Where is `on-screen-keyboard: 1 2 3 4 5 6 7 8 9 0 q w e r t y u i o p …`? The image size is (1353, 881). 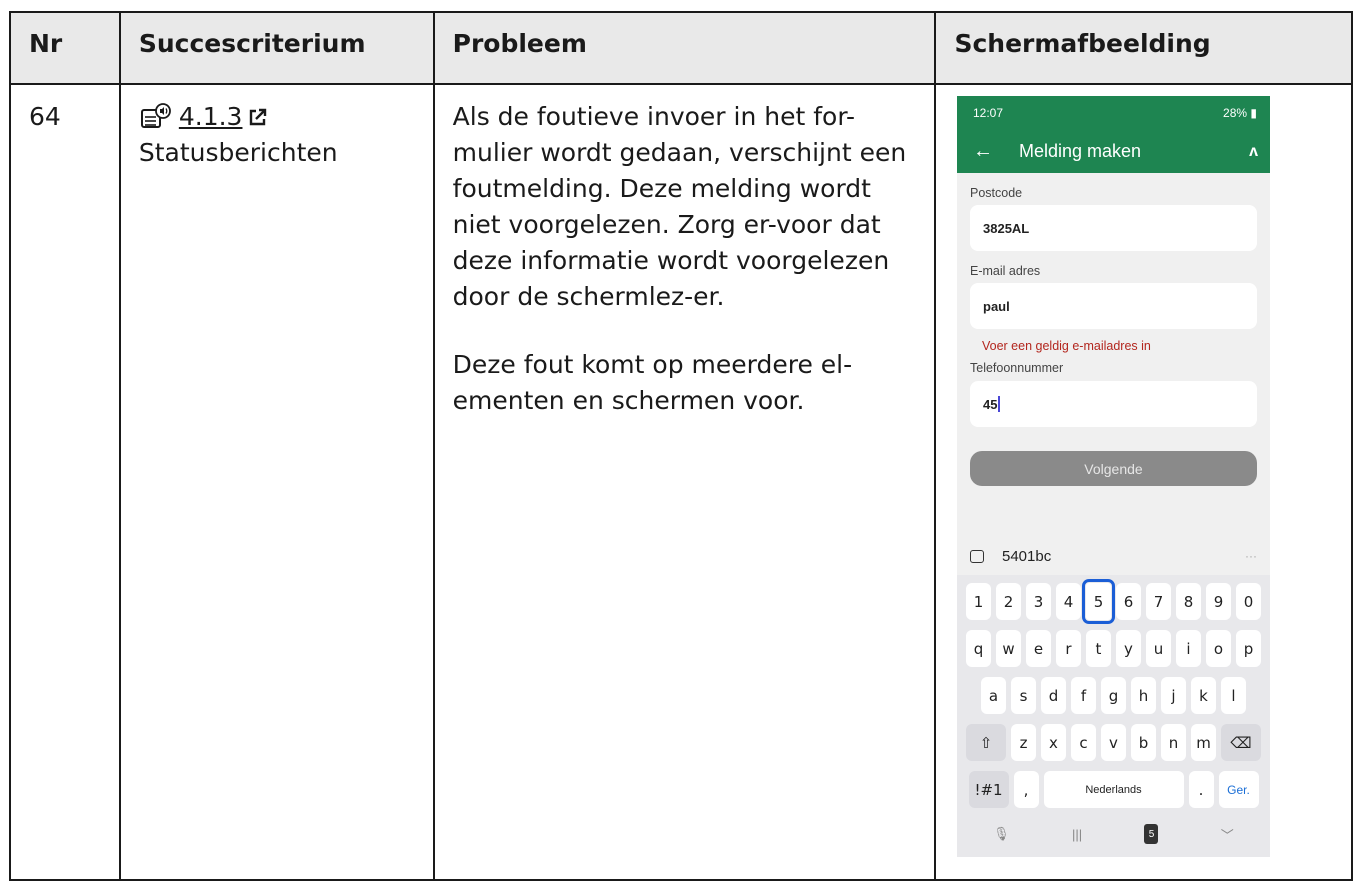 on-screen-keyboard: 1 2 3 4 5 6 7 8 9 0 q w e r t y u i o p … is located at coordinates (1113, 716).